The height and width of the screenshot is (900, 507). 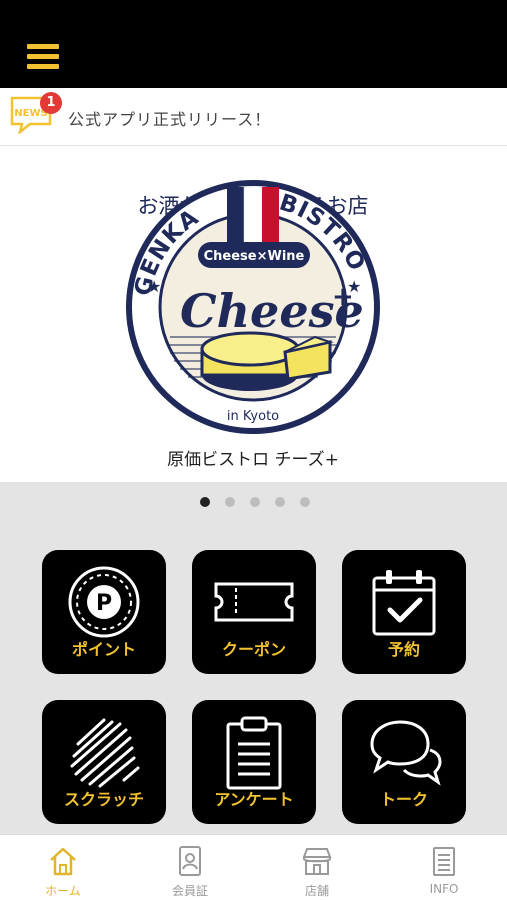 What do you see at coordinates (43, 57) in the screenshot?
I see `menu-icon` at bounding box center [43, 57].